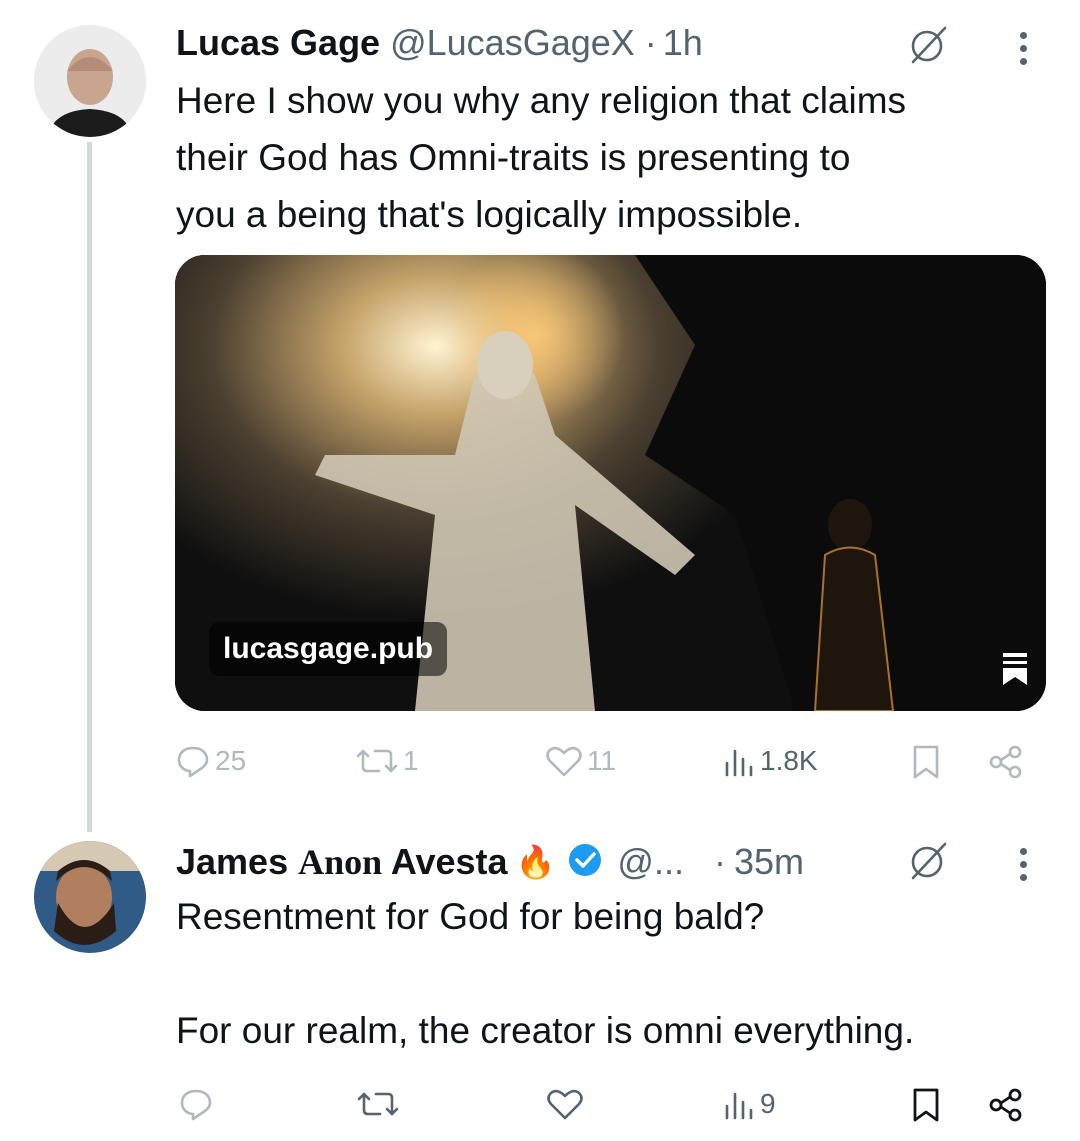 Image resolution: width=1080 pixels, height=1141 pixels. I want to click on author-name-last: Avesta, so click(445, 861).